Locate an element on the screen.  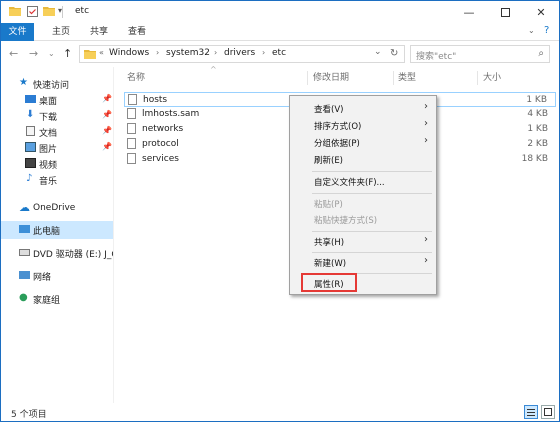
forward-icon: → is located at coordinates (33, 53).